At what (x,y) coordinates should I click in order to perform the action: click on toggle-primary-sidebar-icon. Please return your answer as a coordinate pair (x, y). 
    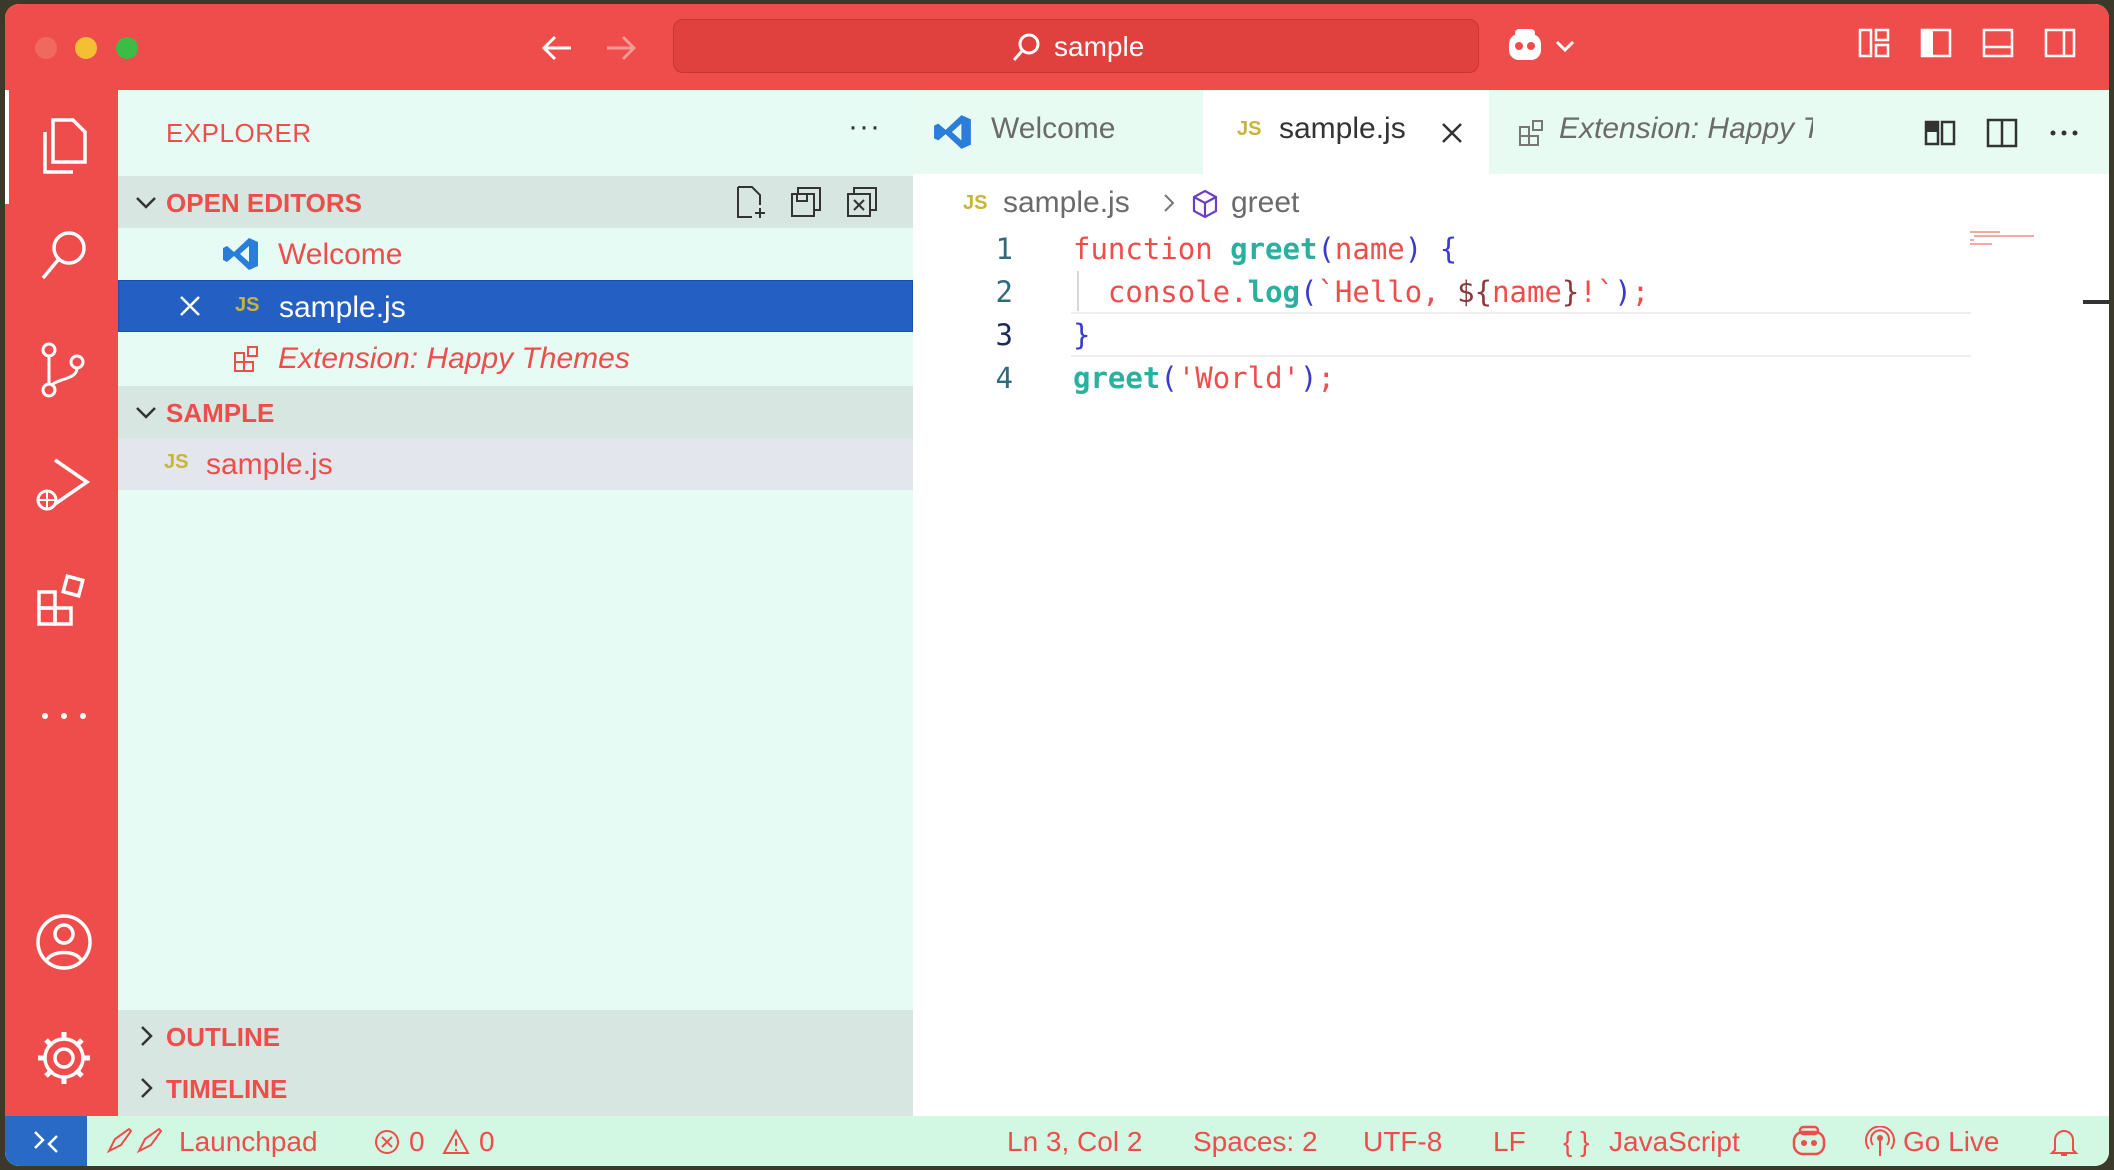
    Looking at the image, I should click on (1936, 43).